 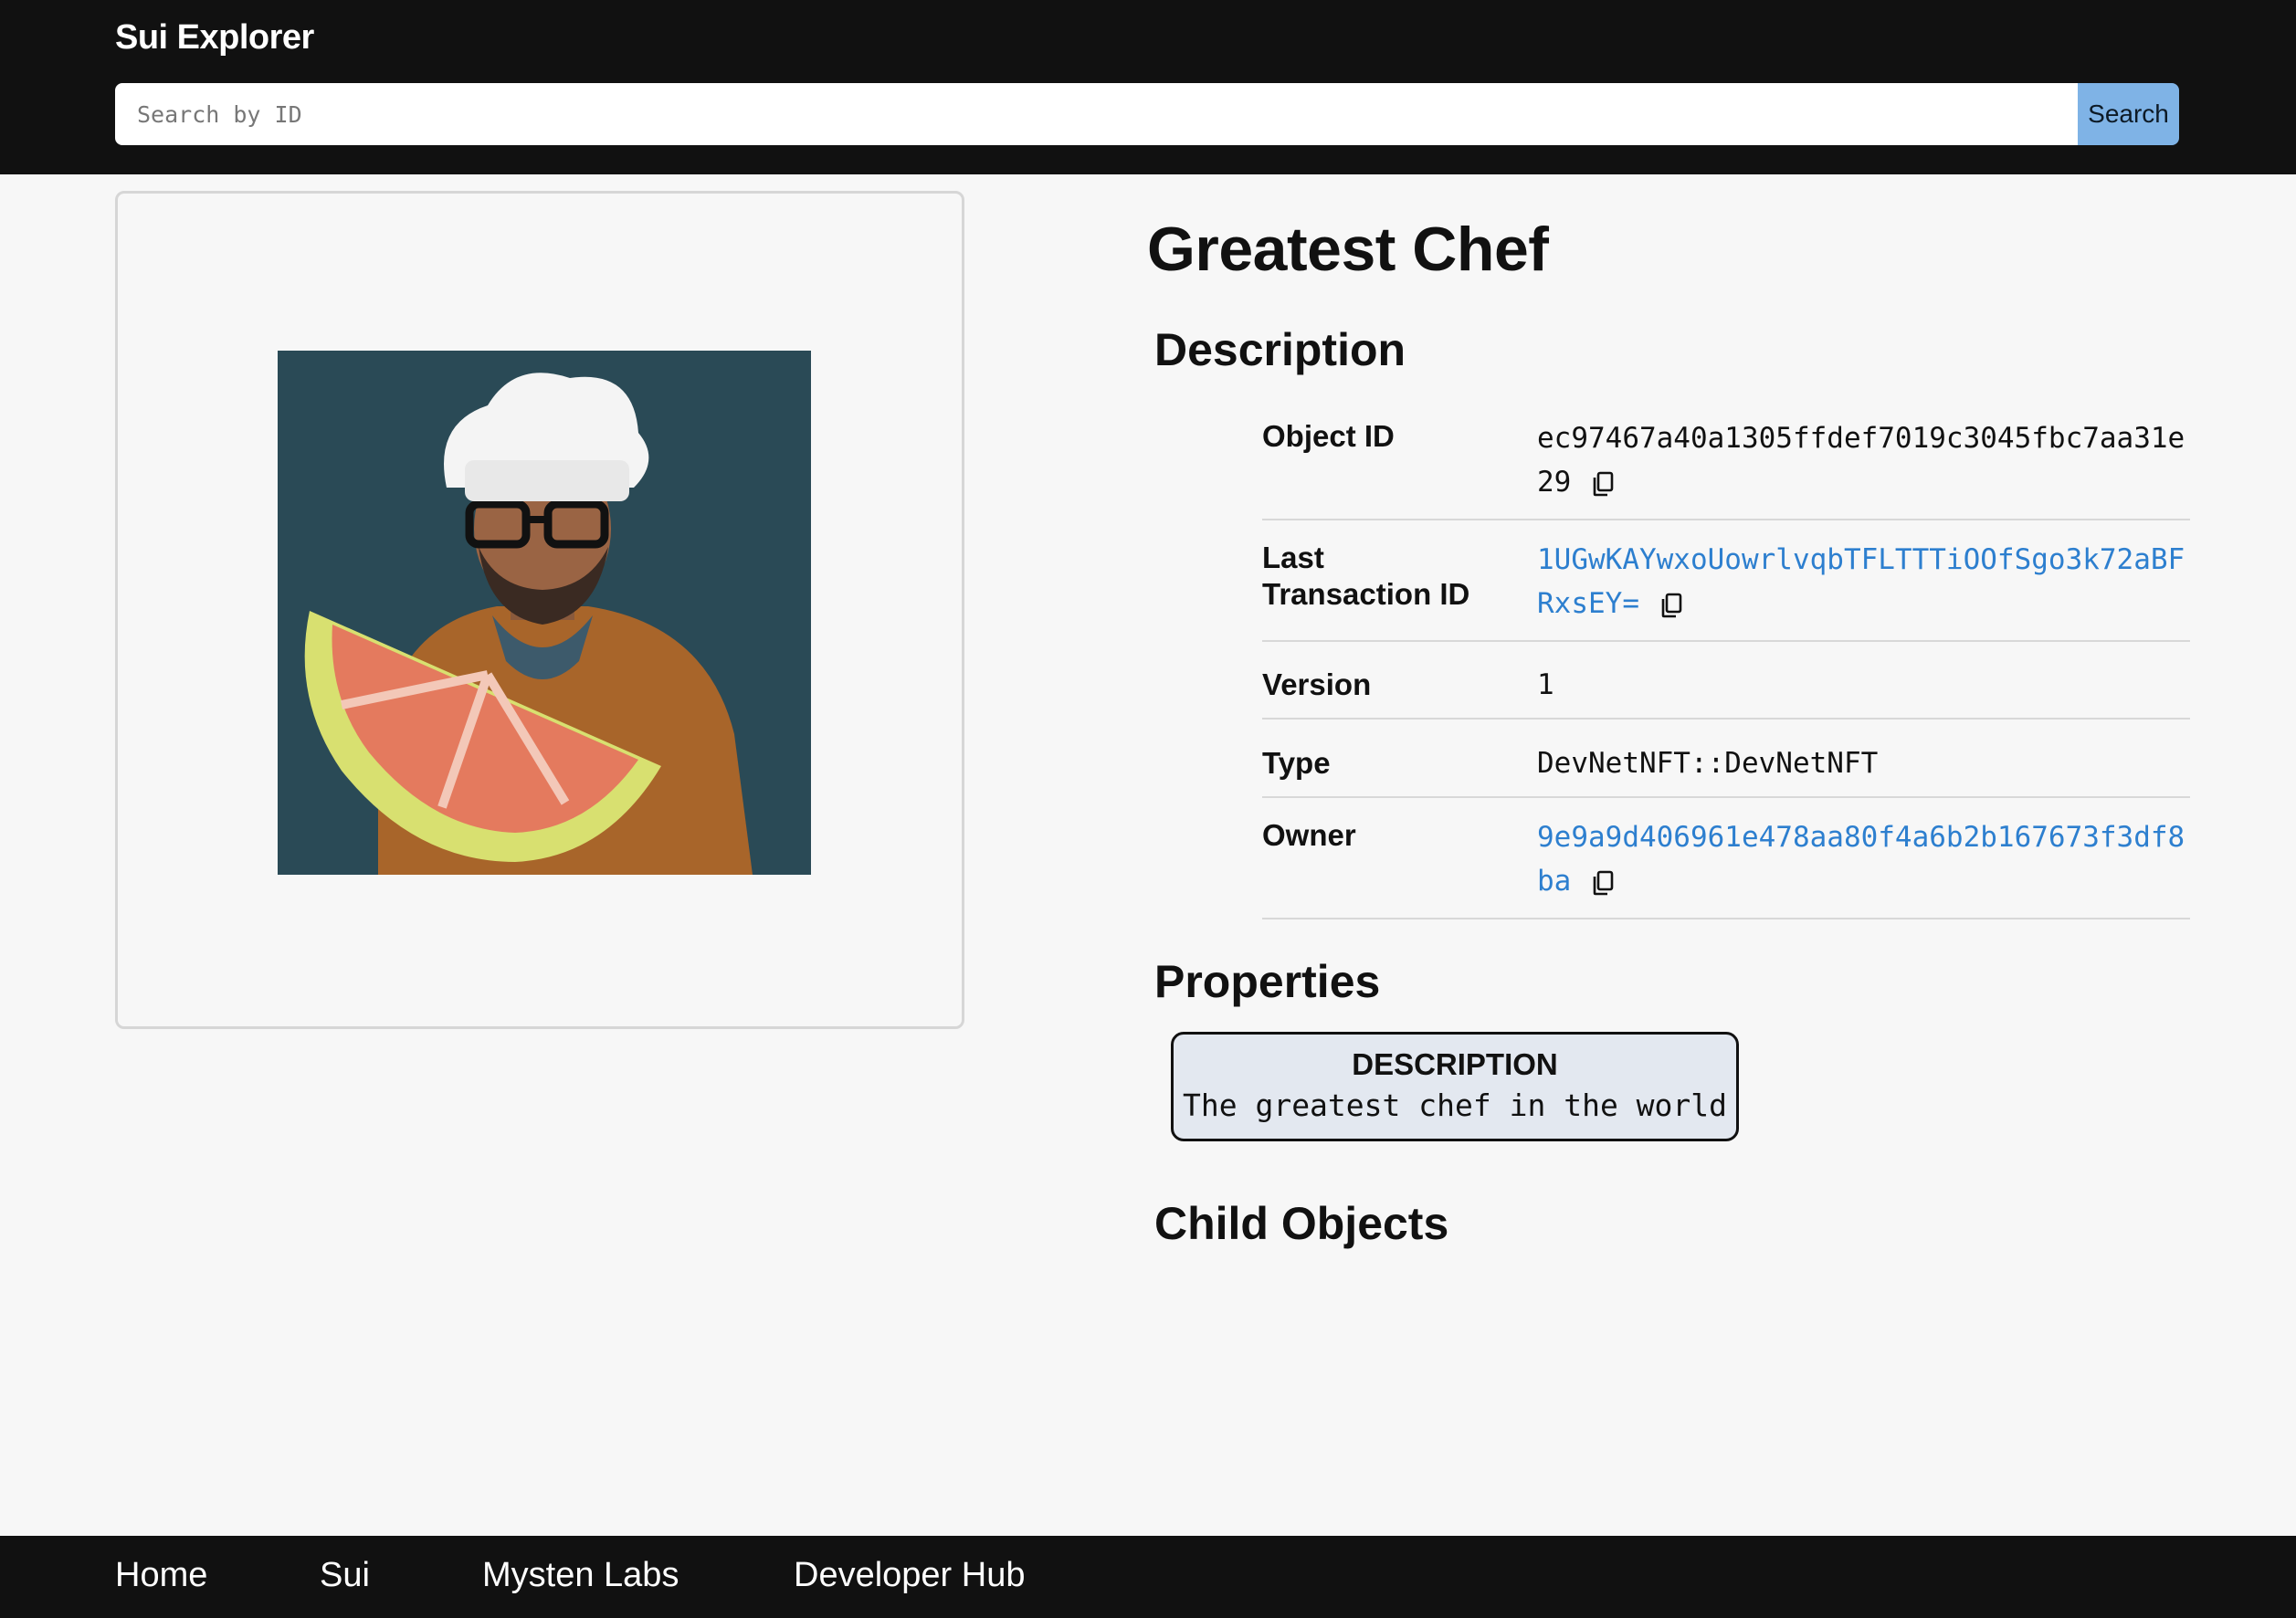 What do you see at coordinates (1726, 688) in the screenshot?
I see `row-version: Version 1` at bounding box center [1726, 688].